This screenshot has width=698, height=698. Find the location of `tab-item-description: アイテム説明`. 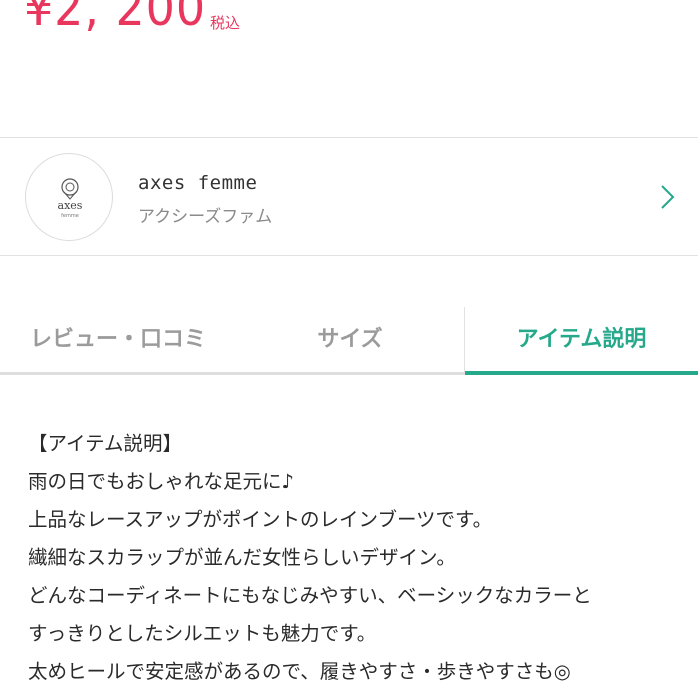

tab-item-description: アイテム説明 is located at coordinates (581, 340).